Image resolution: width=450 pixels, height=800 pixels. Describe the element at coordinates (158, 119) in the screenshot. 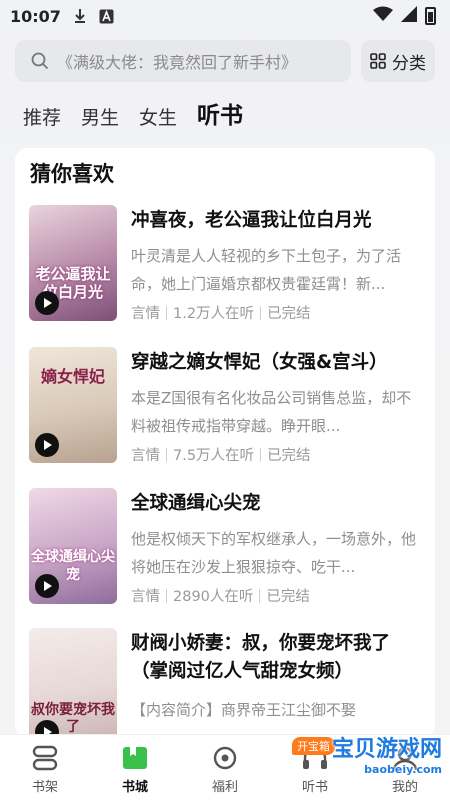

I see `tab-female: 女生` at that location.